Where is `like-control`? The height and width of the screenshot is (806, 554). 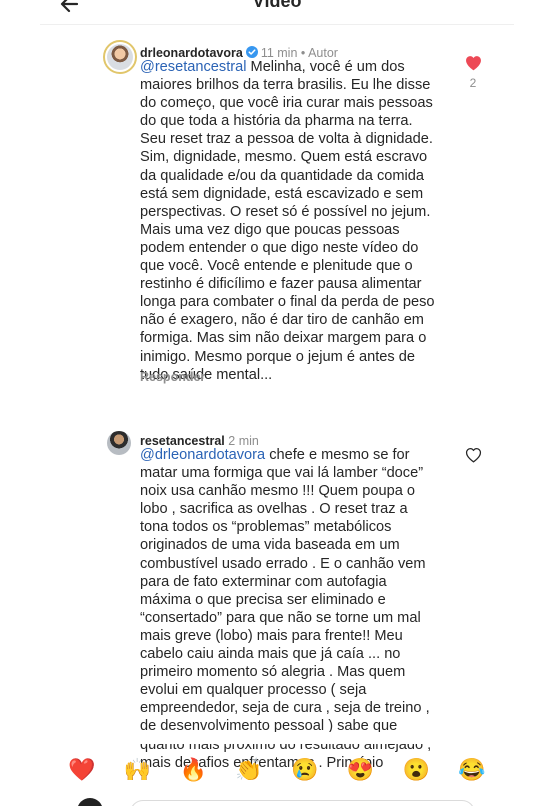
like-control is located at coordinates (473, 455).